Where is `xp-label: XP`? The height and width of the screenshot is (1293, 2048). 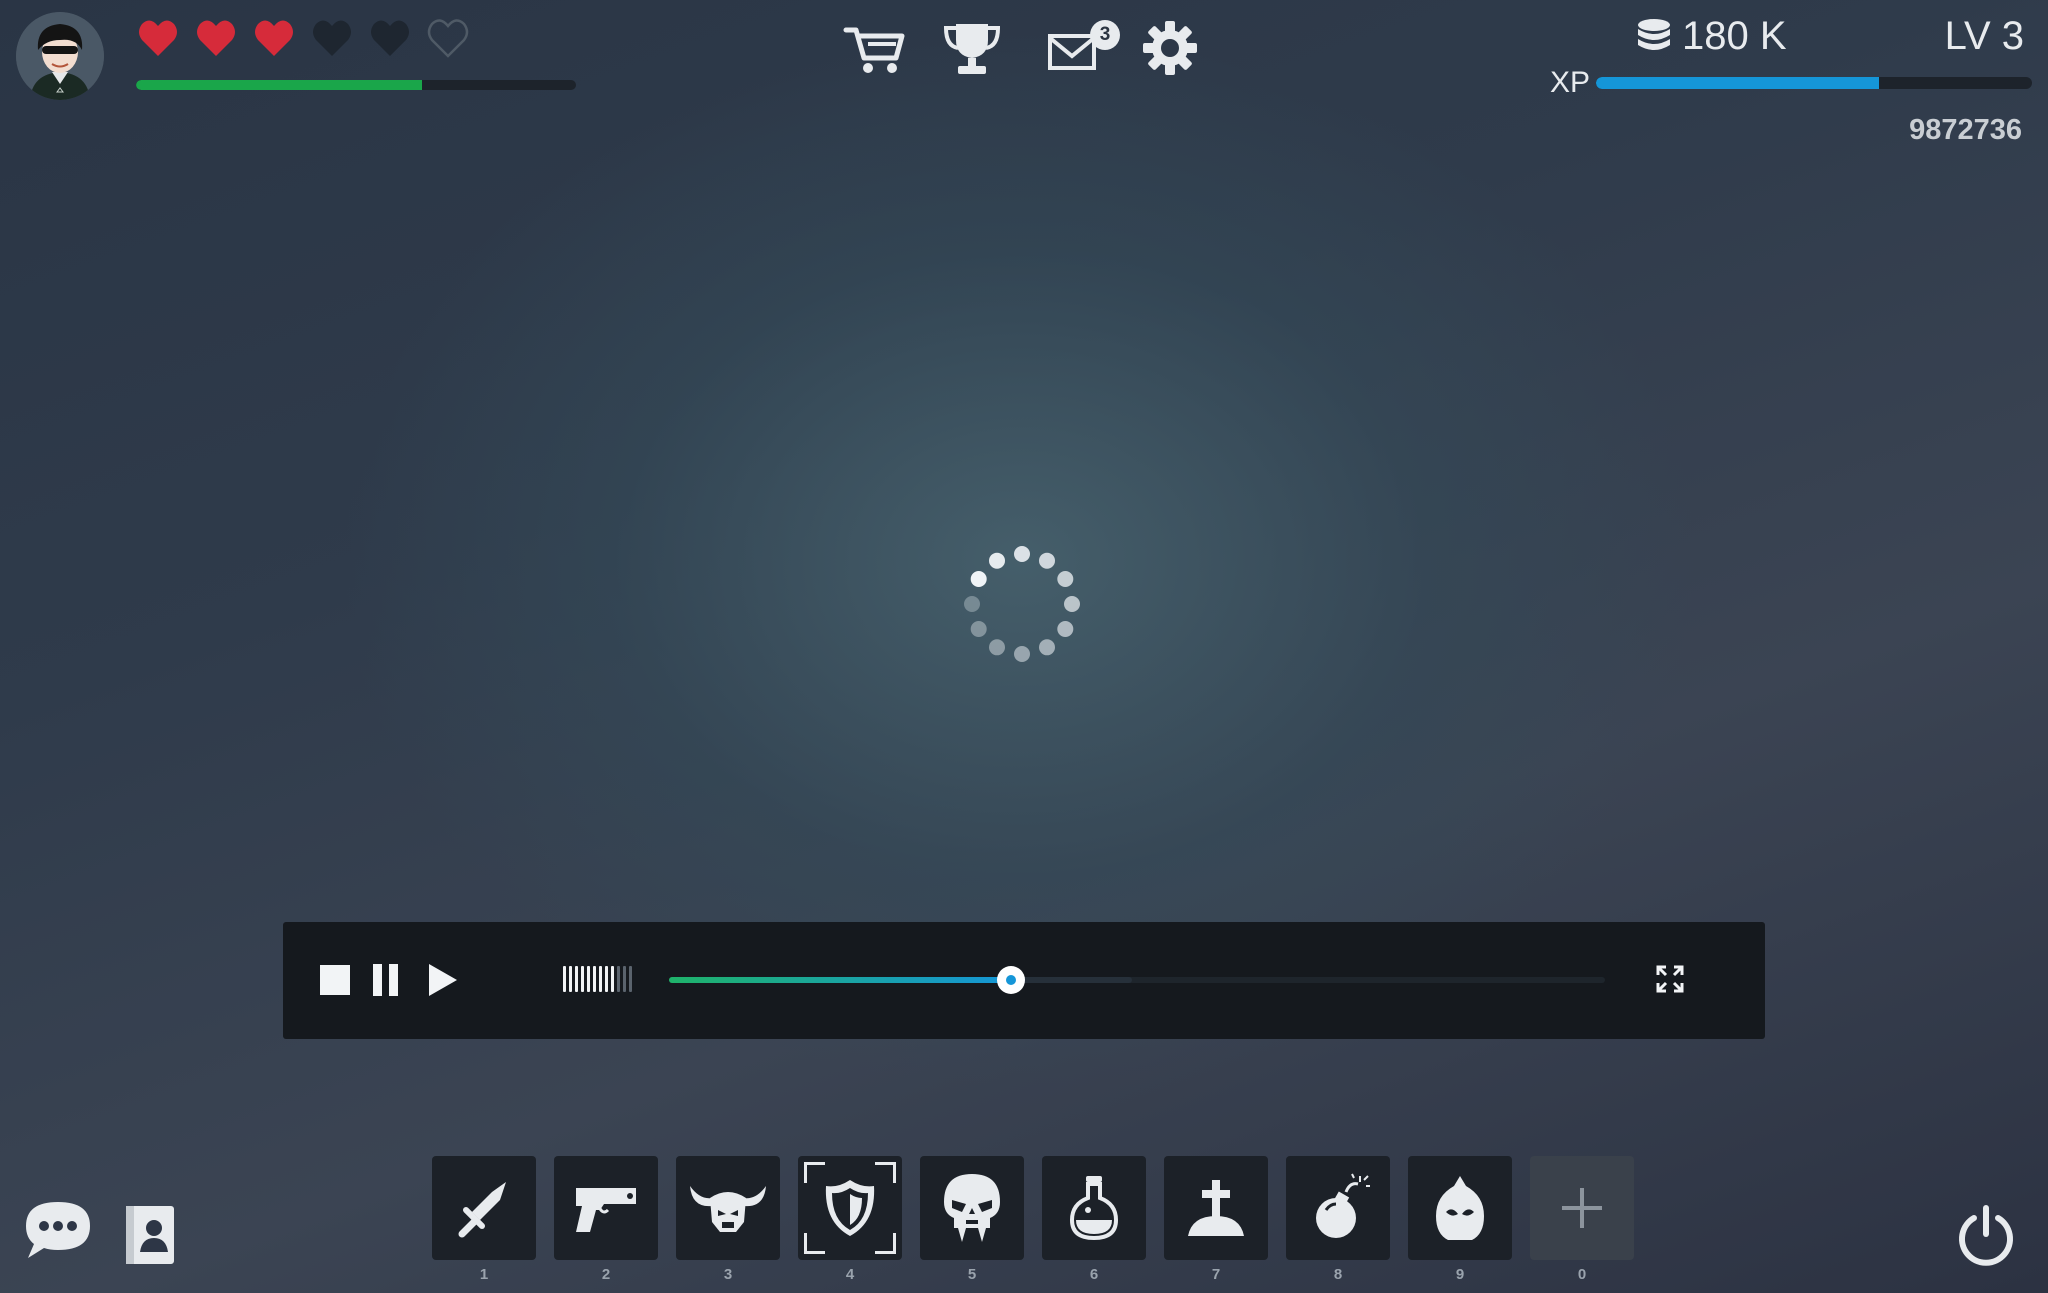 xp-label: XP is located at coordinates (1570, 82).